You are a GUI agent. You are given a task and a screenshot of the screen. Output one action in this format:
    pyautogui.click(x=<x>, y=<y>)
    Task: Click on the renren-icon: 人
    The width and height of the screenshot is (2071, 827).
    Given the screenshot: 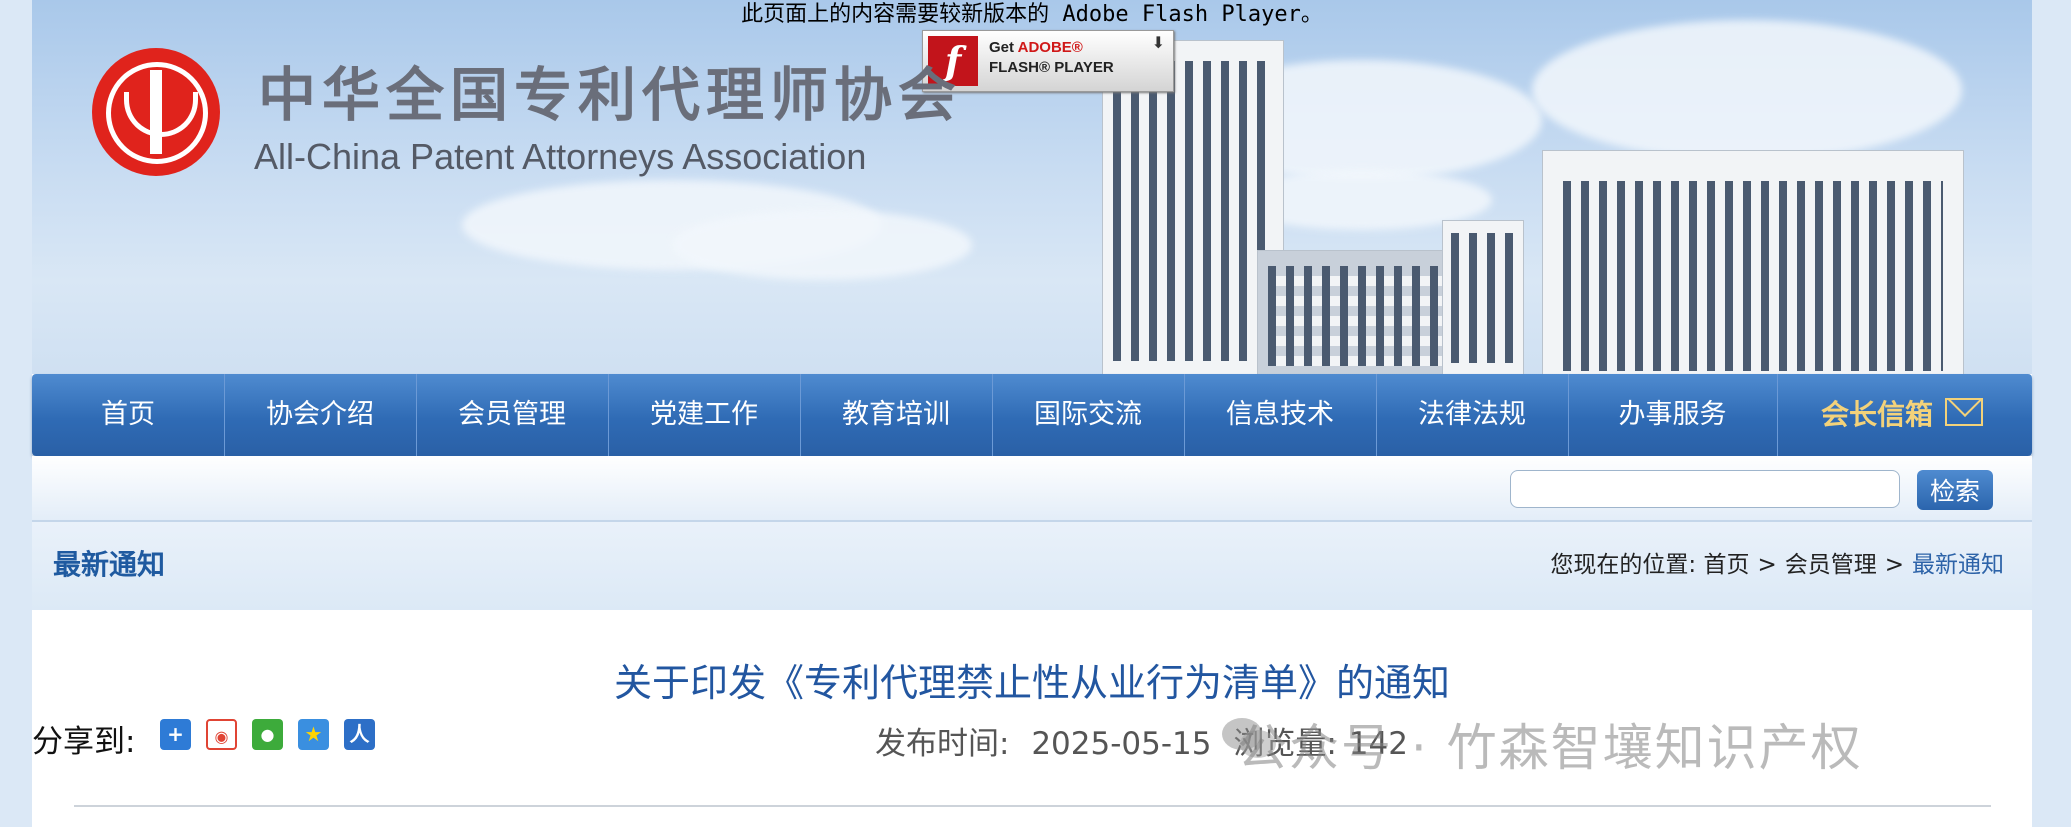 What is the action you would take?
    pyautogui.click(x=359, y=734)
    